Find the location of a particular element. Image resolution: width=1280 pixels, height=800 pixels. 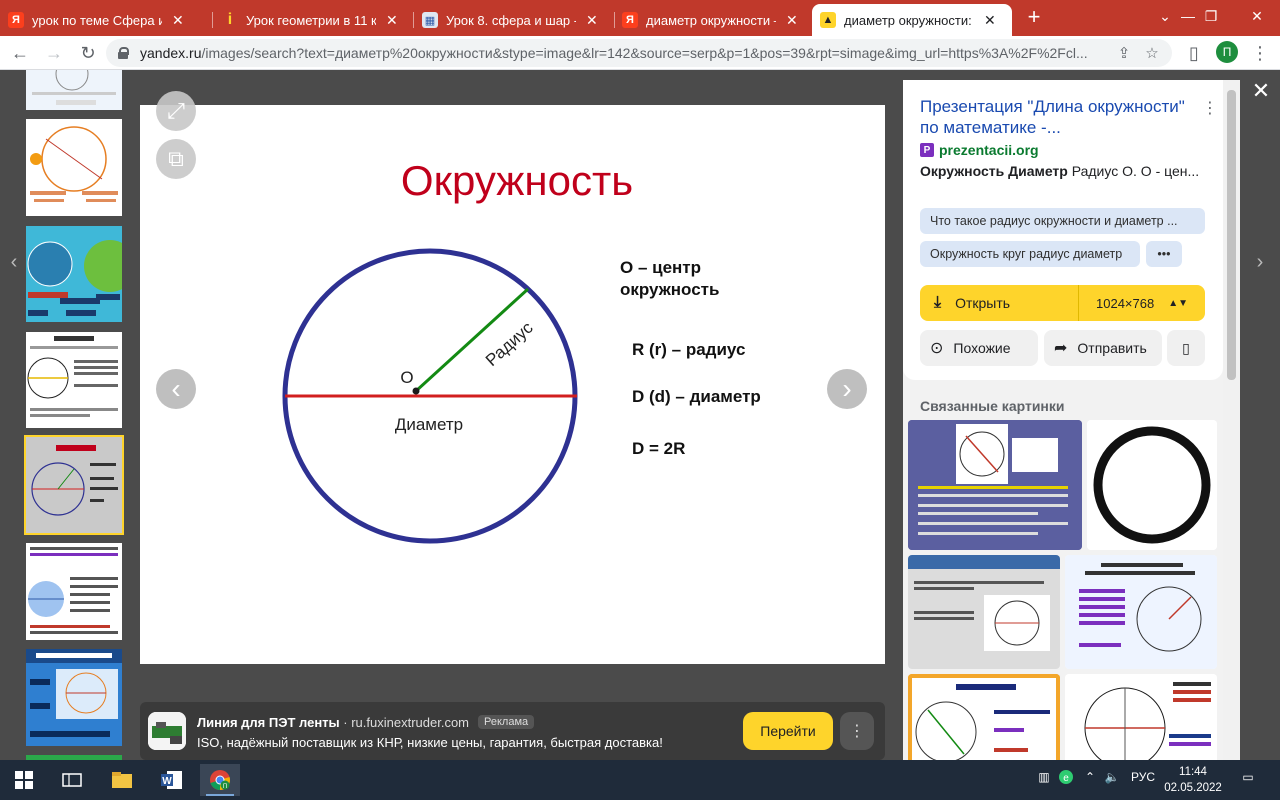

tab-4: Я диаметр окружности — ✕ is located at coordinates (713, 20).